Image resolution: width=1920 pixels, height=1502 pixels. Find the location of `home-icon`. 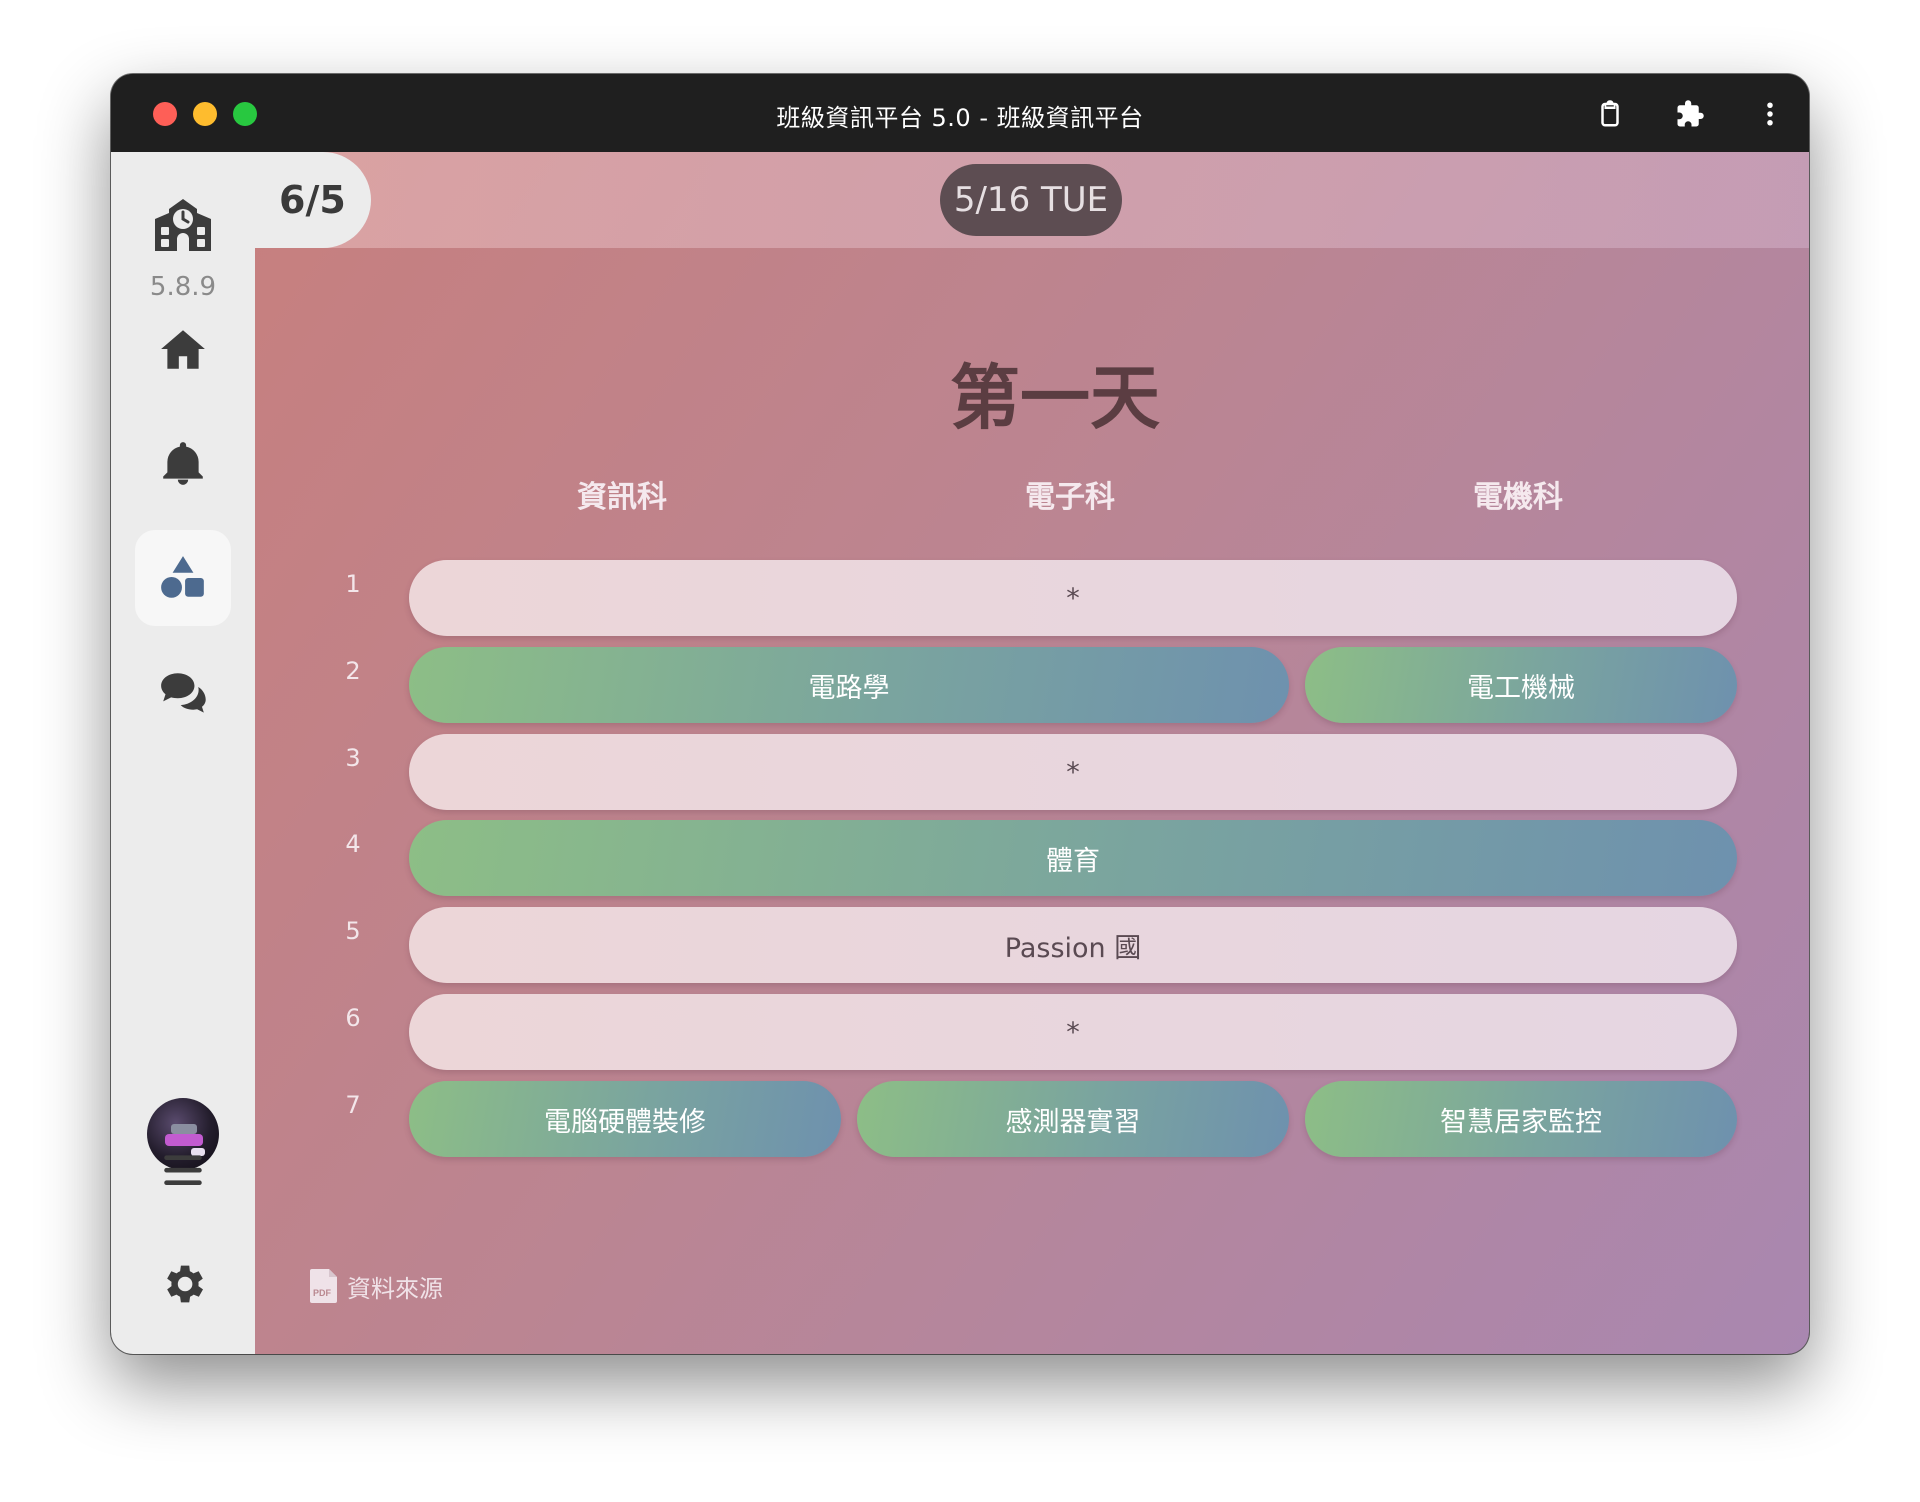

home-icon is located at coordinates (183, 349).